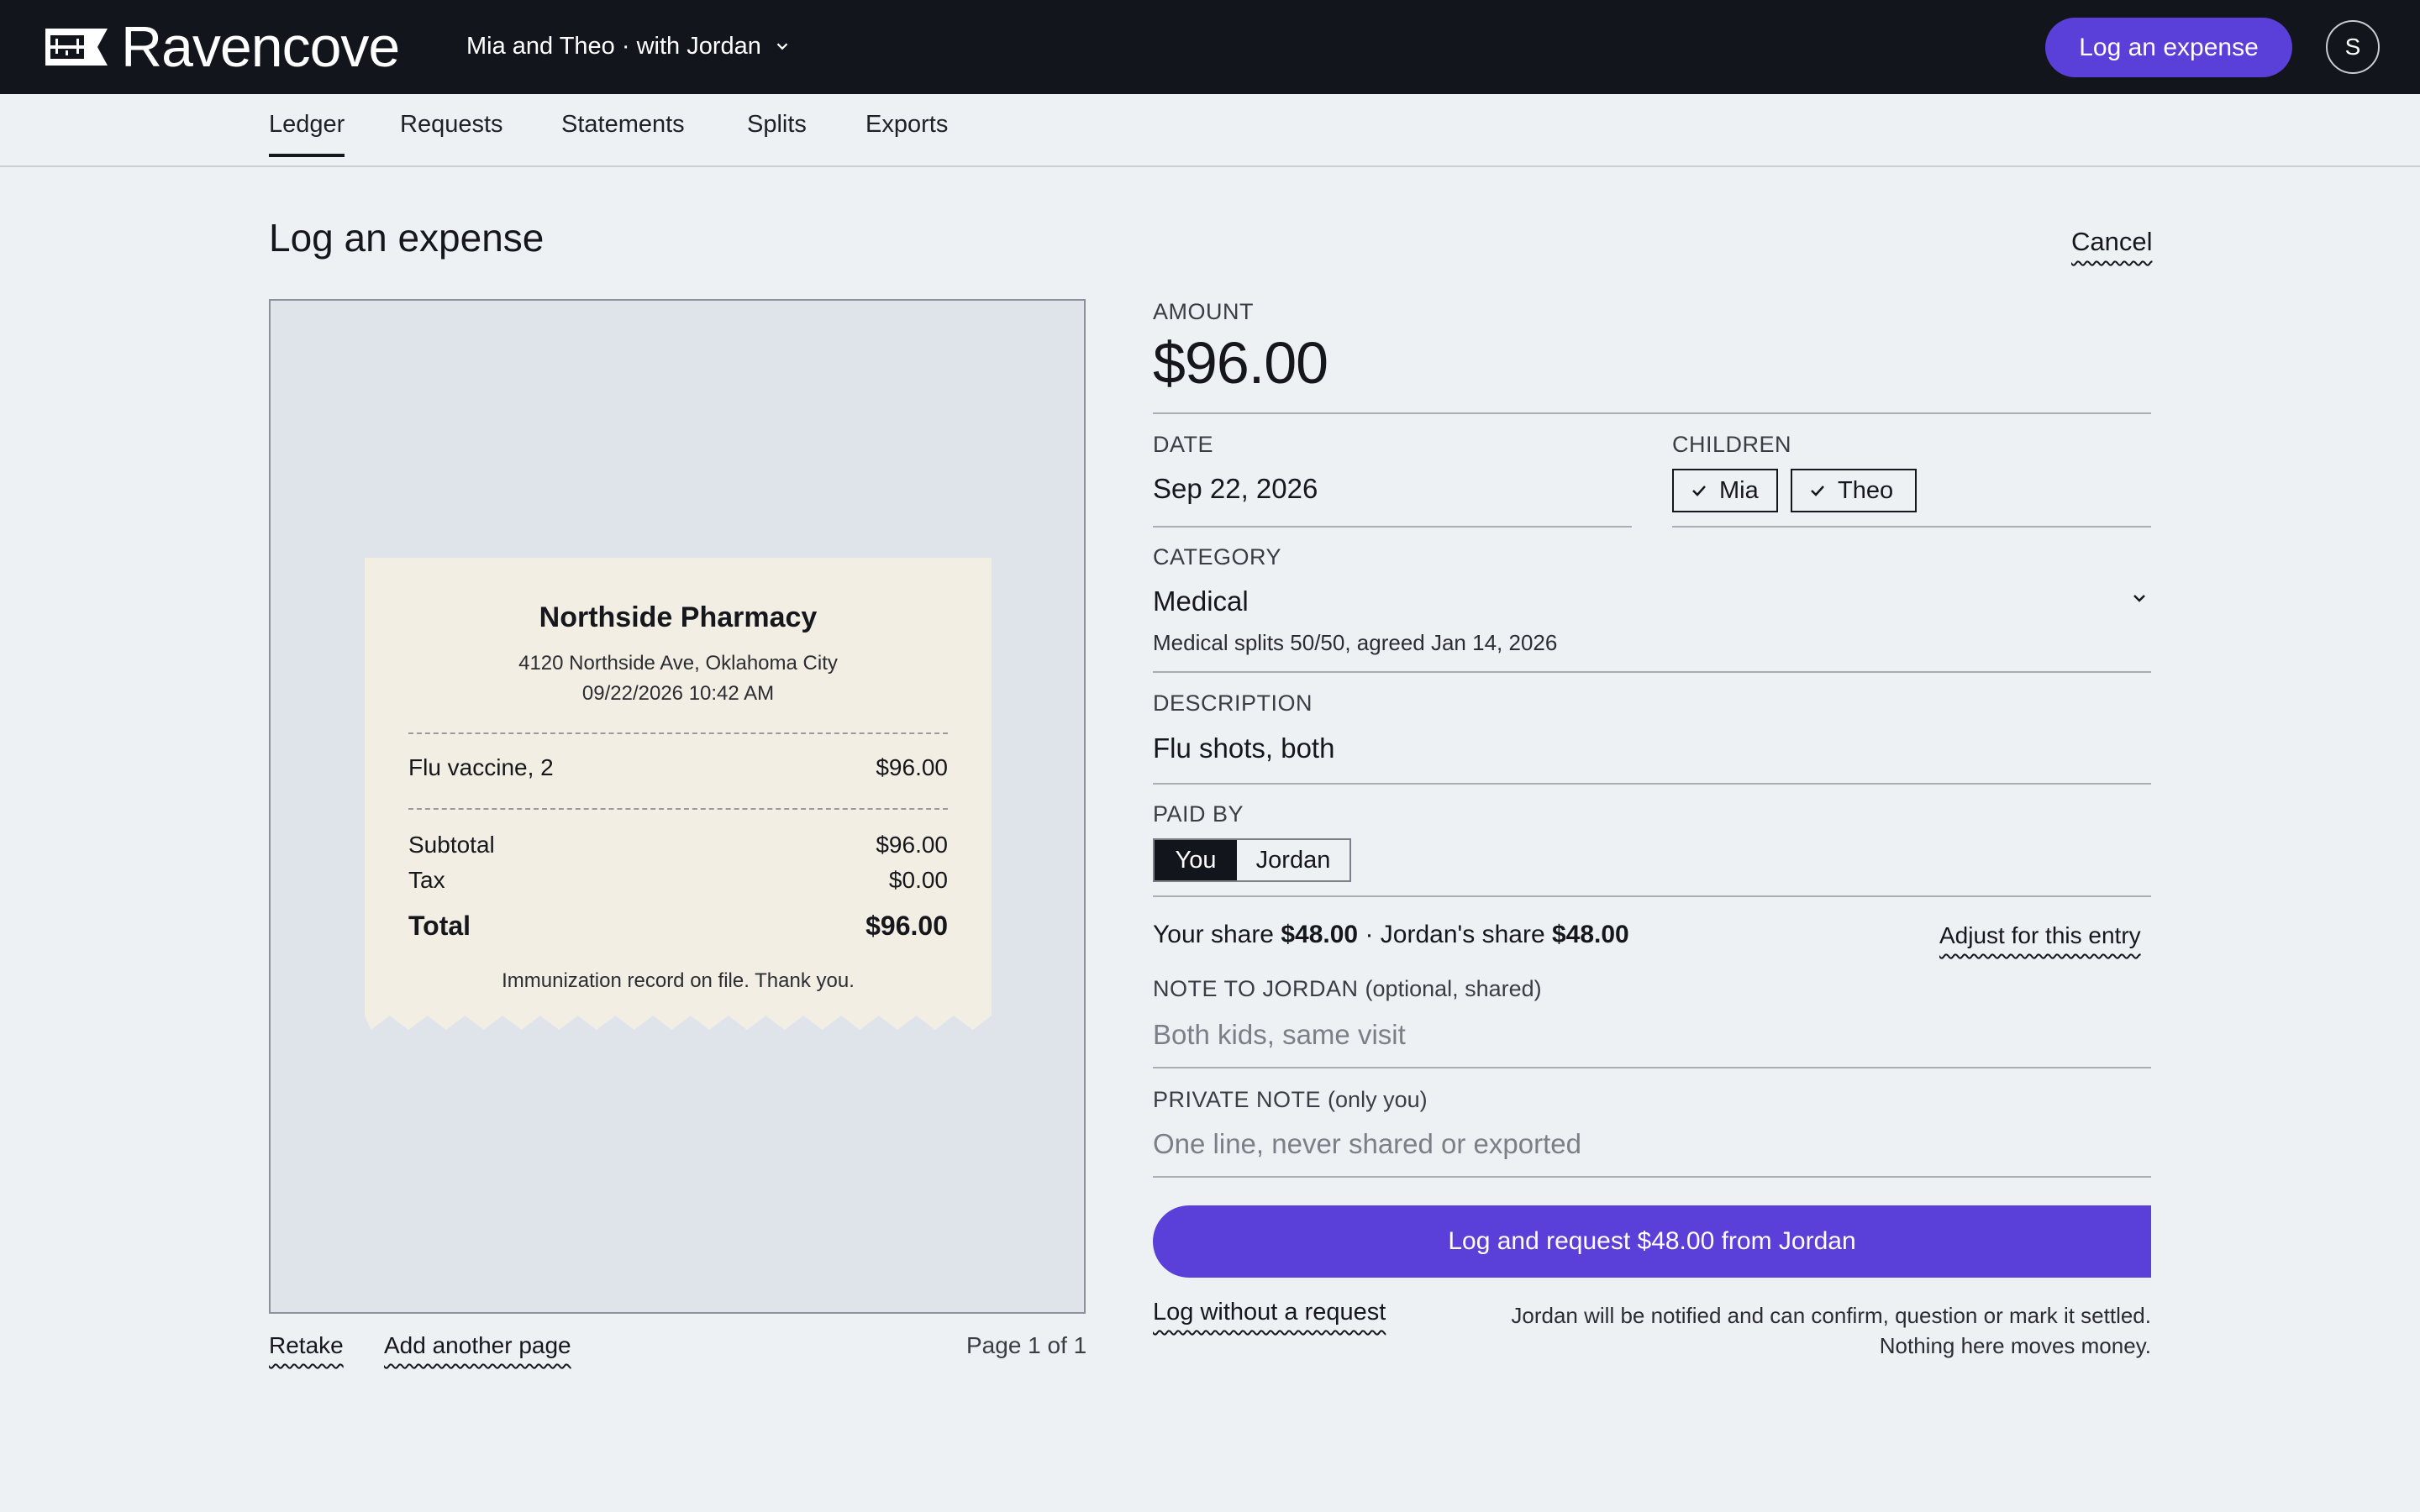 This screenshot has height=1512, width=2420. I want to click on receipt-tax-row: Tax $0.00, so click(678, 880).